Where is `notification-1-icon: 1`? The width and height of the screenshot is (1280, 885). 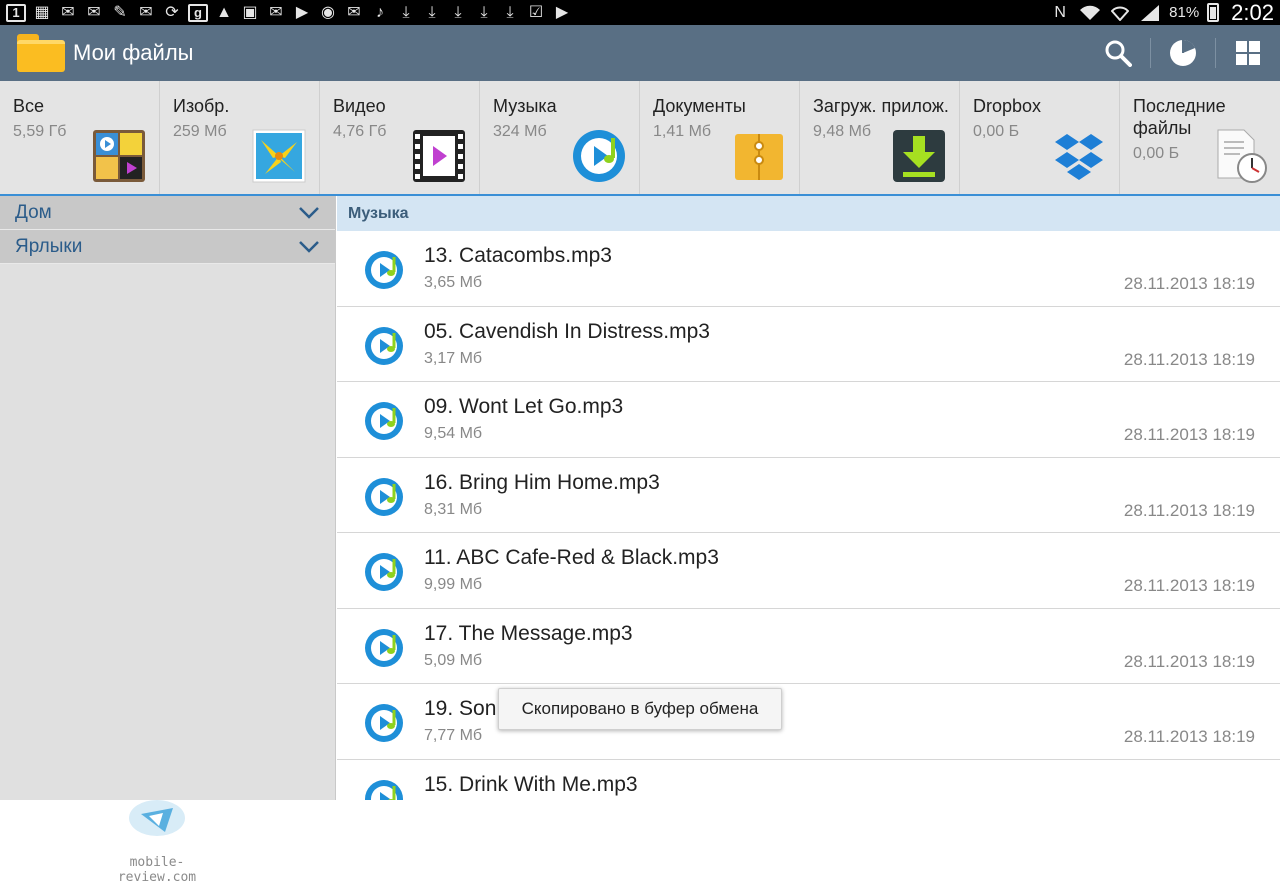 notification-1-icon: 1 is located at coordinates (16, 12).